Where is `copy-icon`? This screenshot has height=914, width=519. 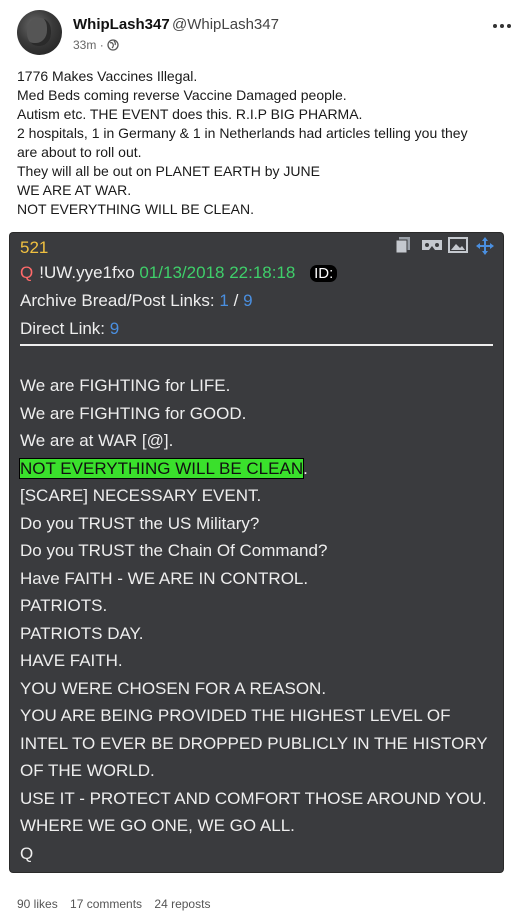
copy-icon is located at coordinates (404, 245).